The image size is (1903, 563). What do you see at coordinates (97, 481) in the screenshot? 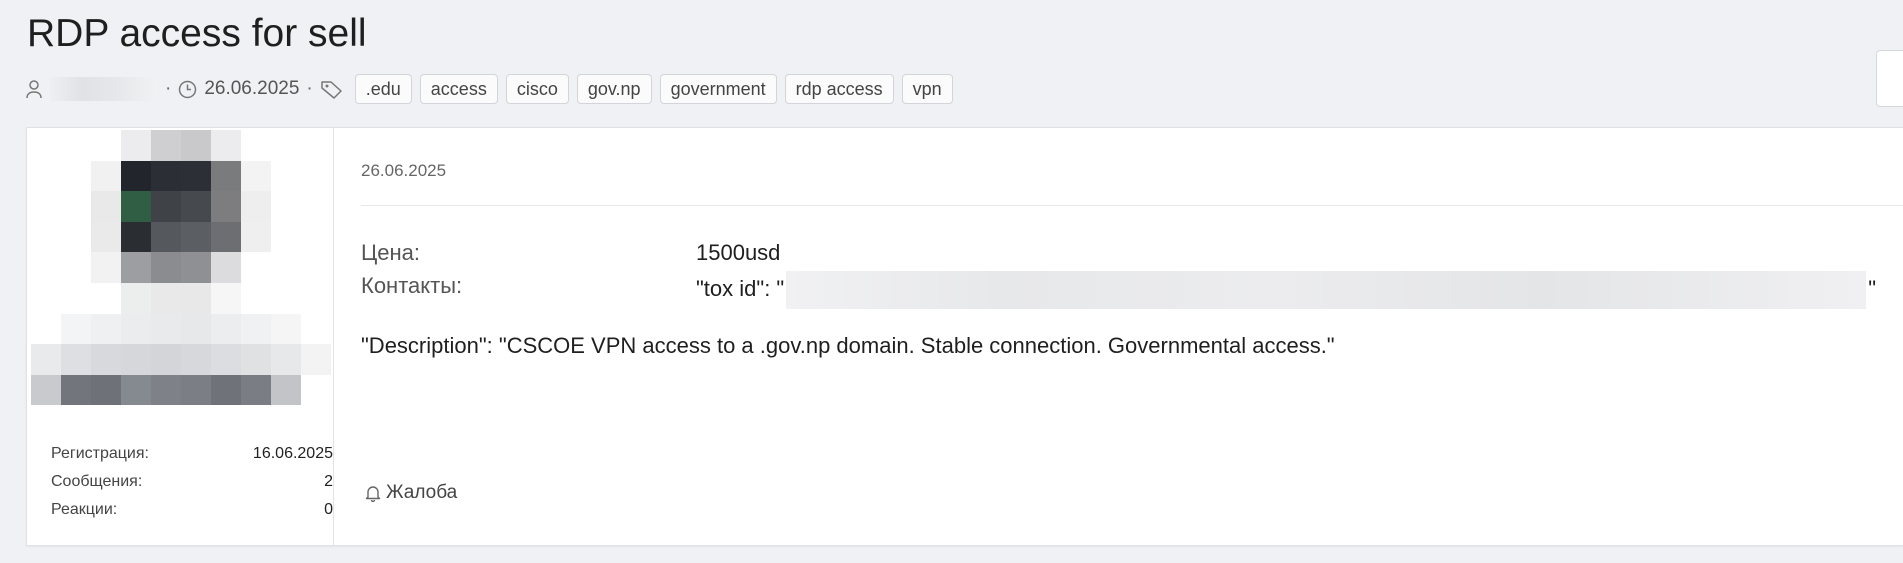
I see `stat-label: Сообщения:` at bounding box center [97, 481].